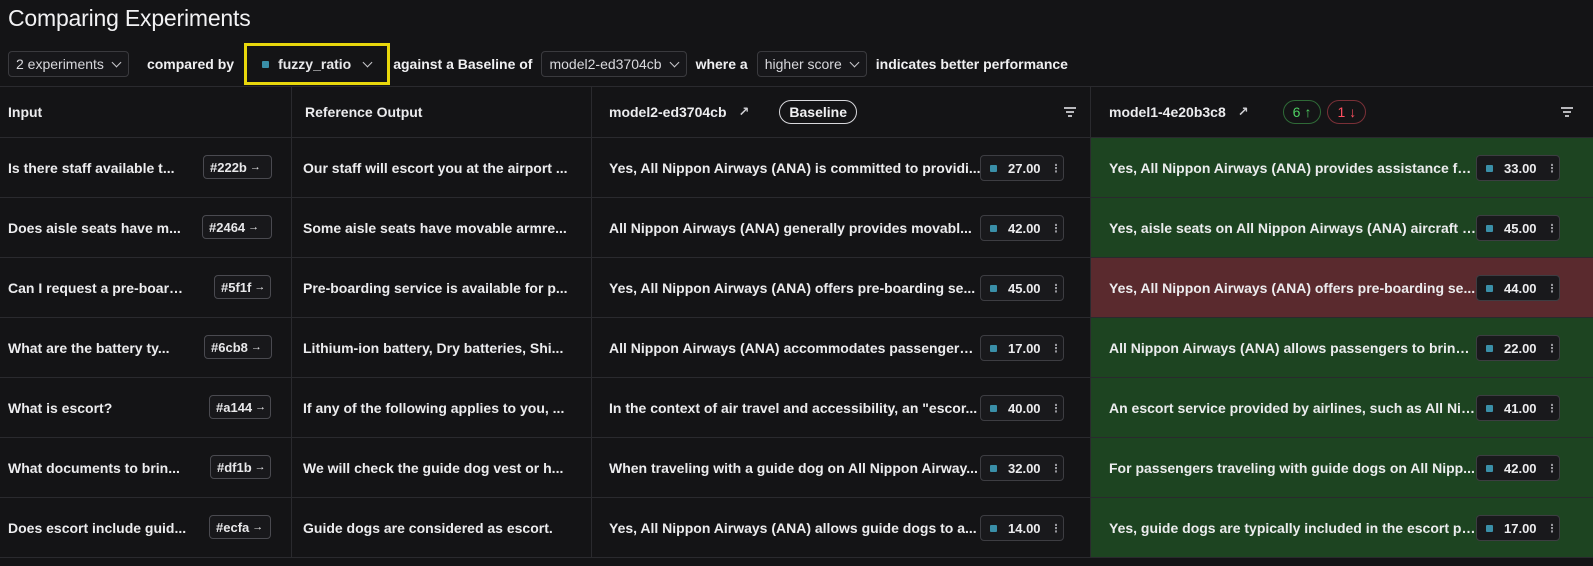  I want to click on baseline-score: 14.00, so click(1024, 528).